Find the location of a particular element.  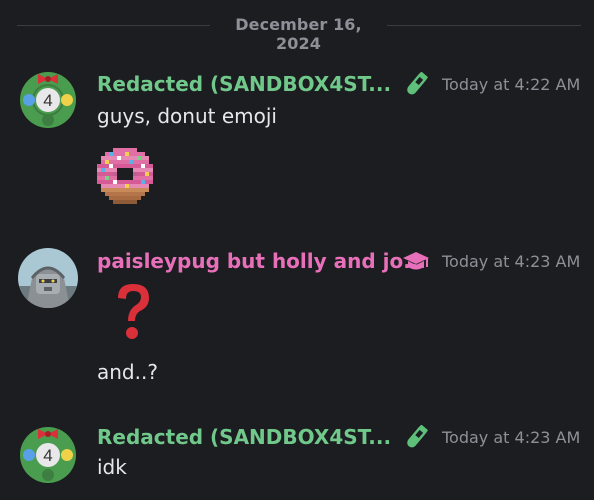

message-header: Redacted (SANDBOX4ST... Today at 4:22 AM is located at coordinates (345, 85).